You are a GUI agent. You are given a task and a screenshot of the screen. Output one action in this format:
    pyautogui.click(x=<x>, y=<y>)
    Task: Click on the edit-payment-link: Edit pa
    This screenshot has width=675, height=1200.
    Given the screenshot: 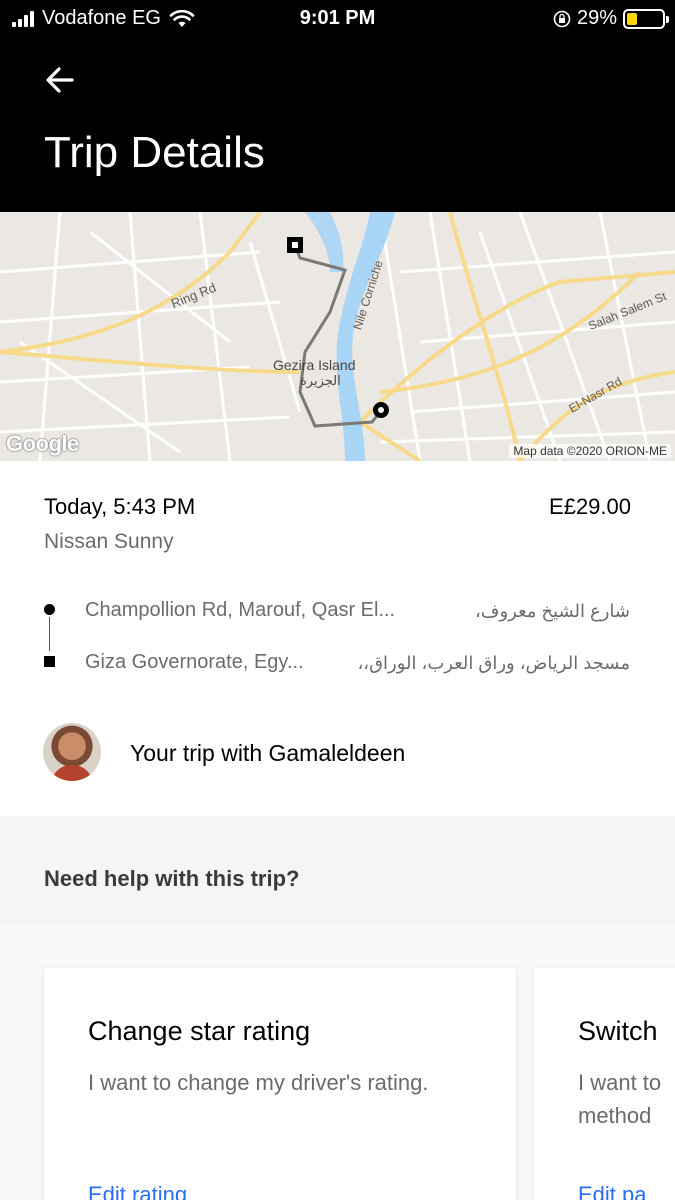 What is the action you would take?
    pyautogui.click(x=612, y=1191)
    